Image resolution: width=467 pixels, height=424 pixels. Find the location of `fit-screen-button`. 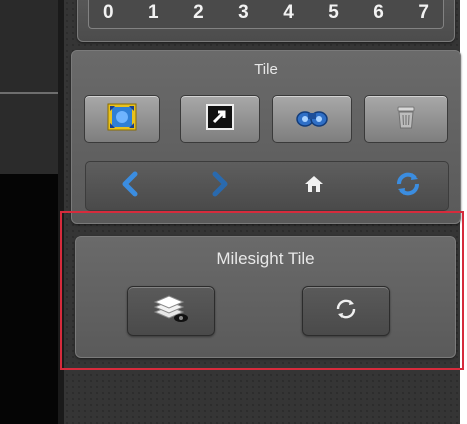

fit-screen-button is located at coordinates (122, 119).